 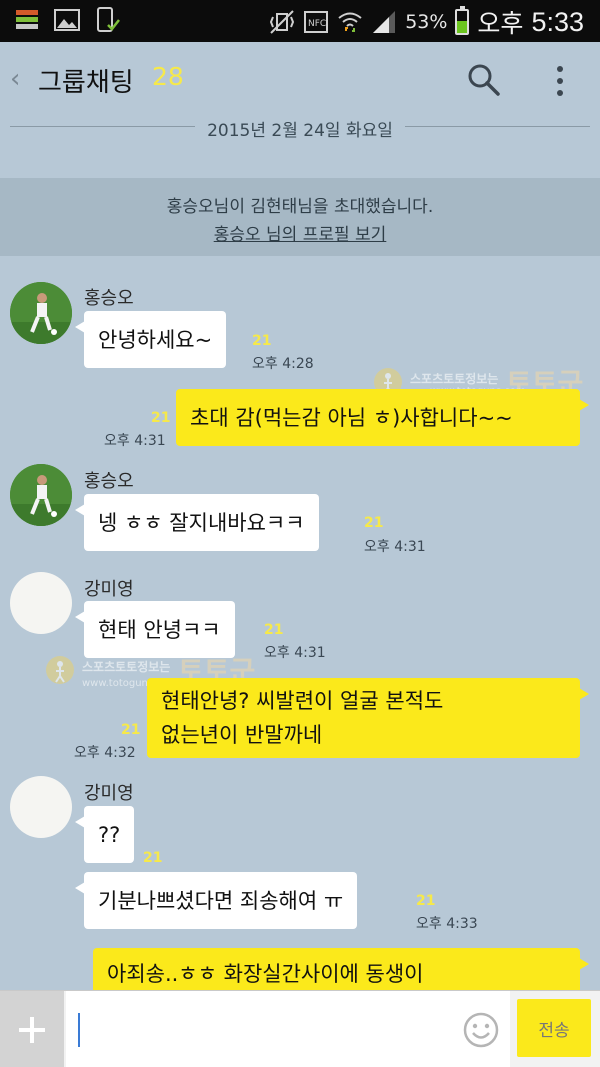 What do you see at coordinates (105, 753) in the screenshot?
I see `message-time: 오후 4:32` at bounding box center [105, 753].